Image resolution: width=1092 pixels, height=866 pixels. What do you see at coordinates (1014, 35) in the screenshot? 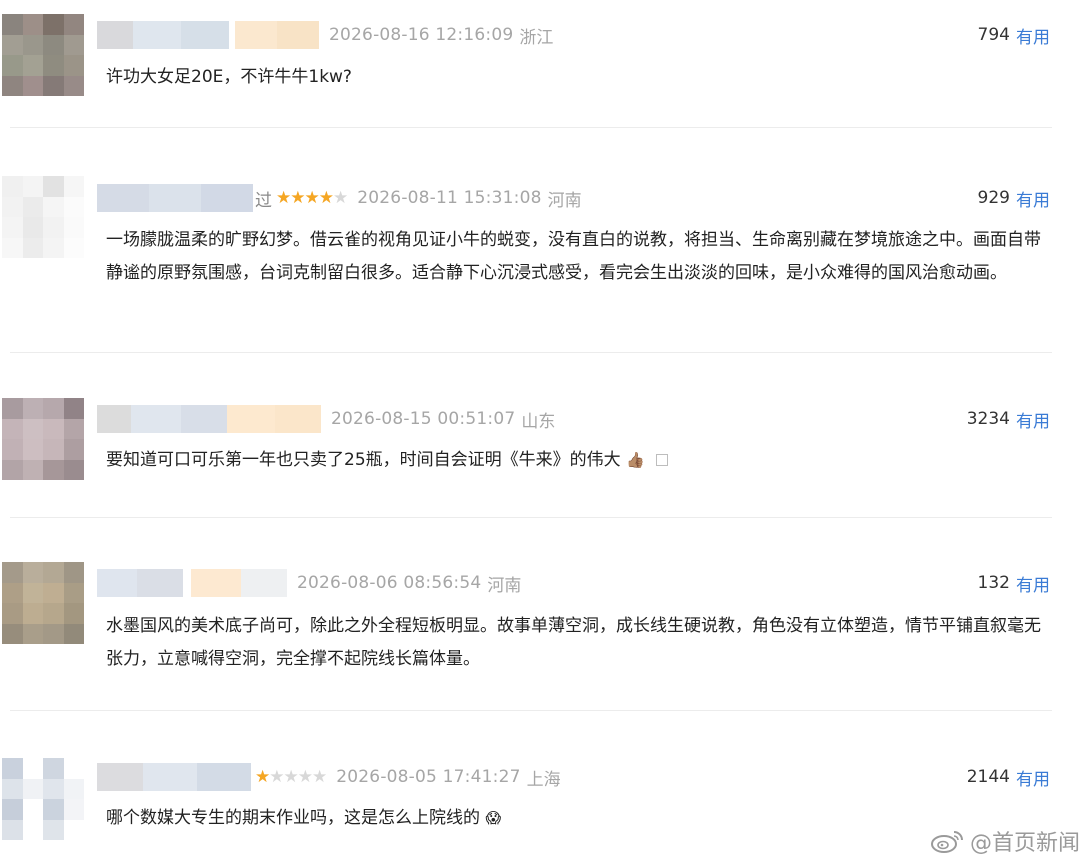
I see `useful-vote: 794 有用` at bounding box center [1014, 35].